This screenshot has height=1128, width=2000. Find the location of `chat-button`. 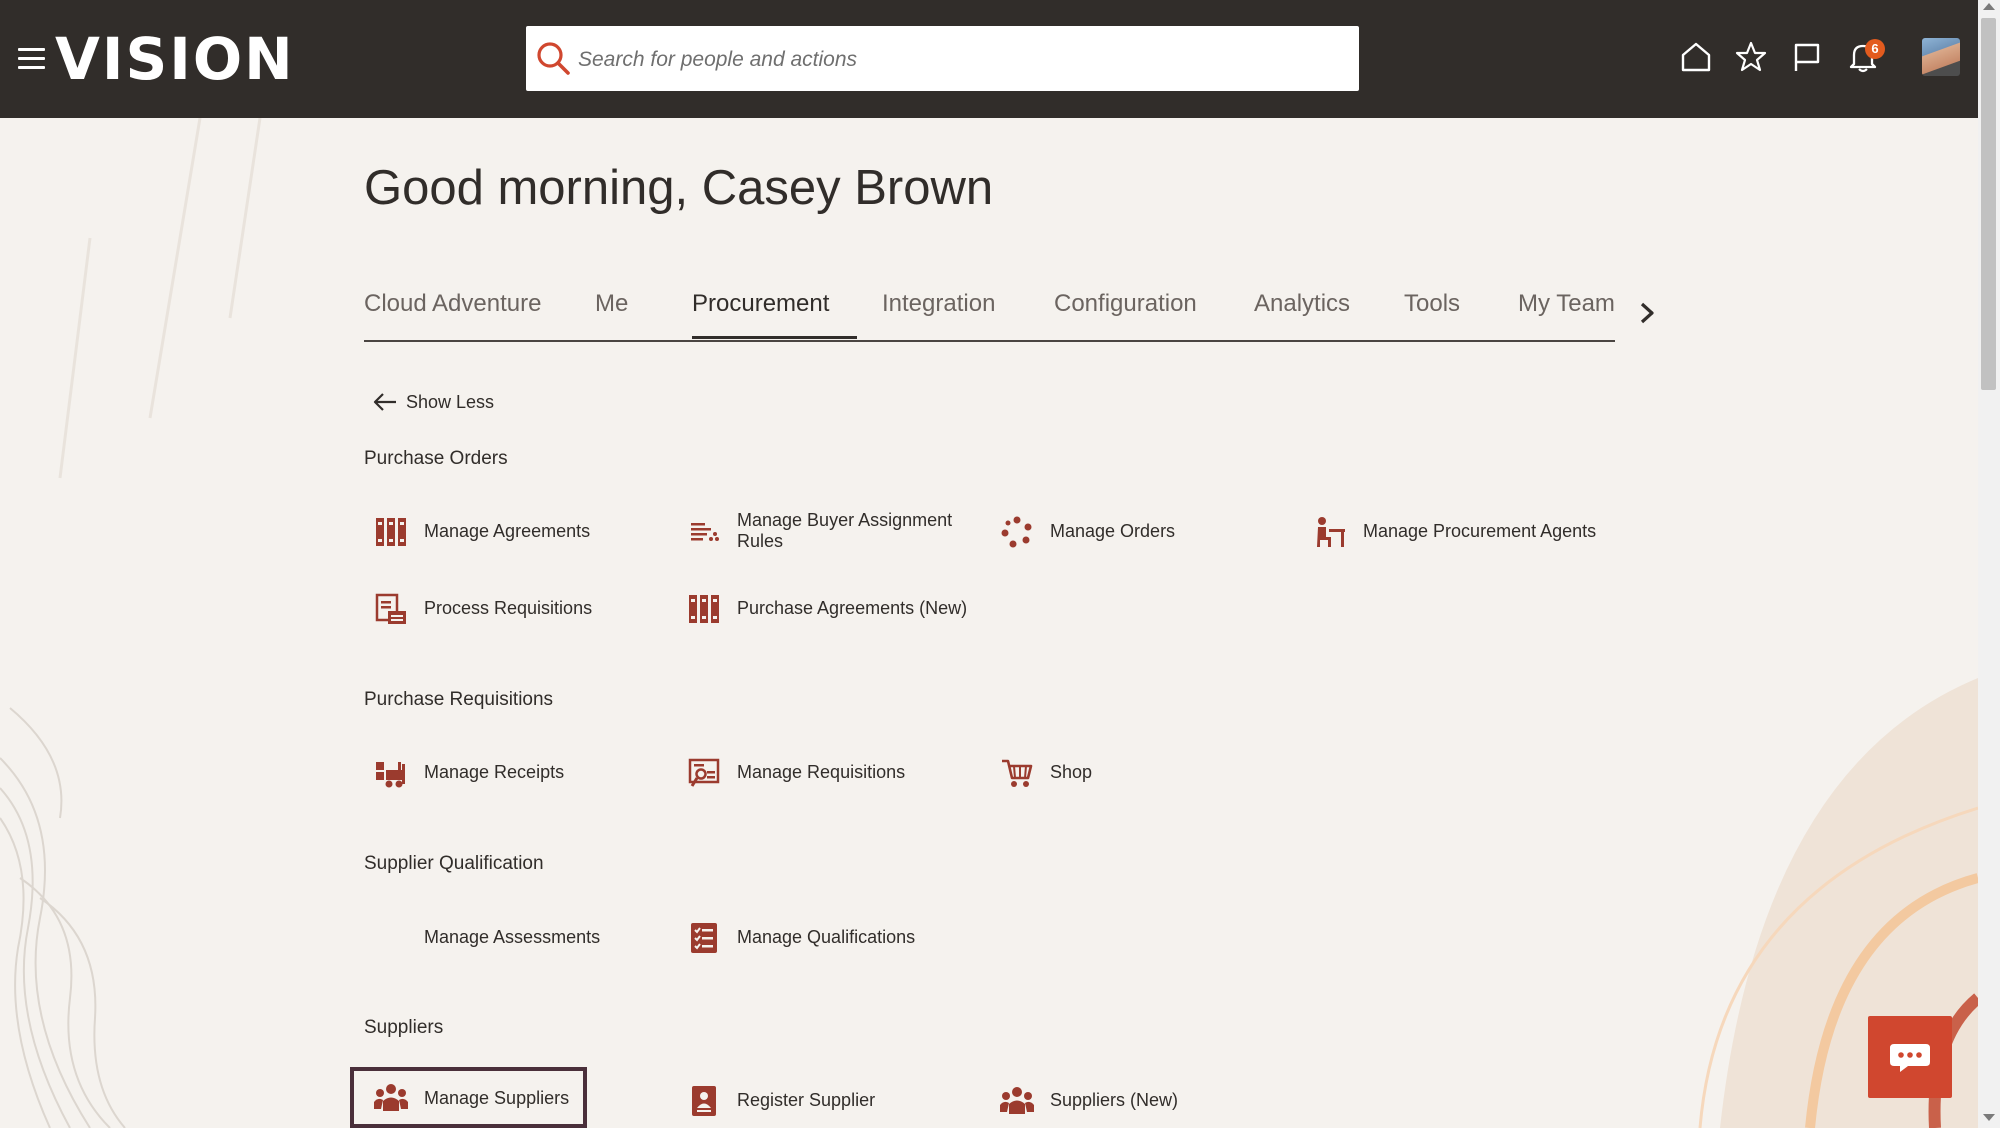

chat-button is located at coordinates (1910, 1057).